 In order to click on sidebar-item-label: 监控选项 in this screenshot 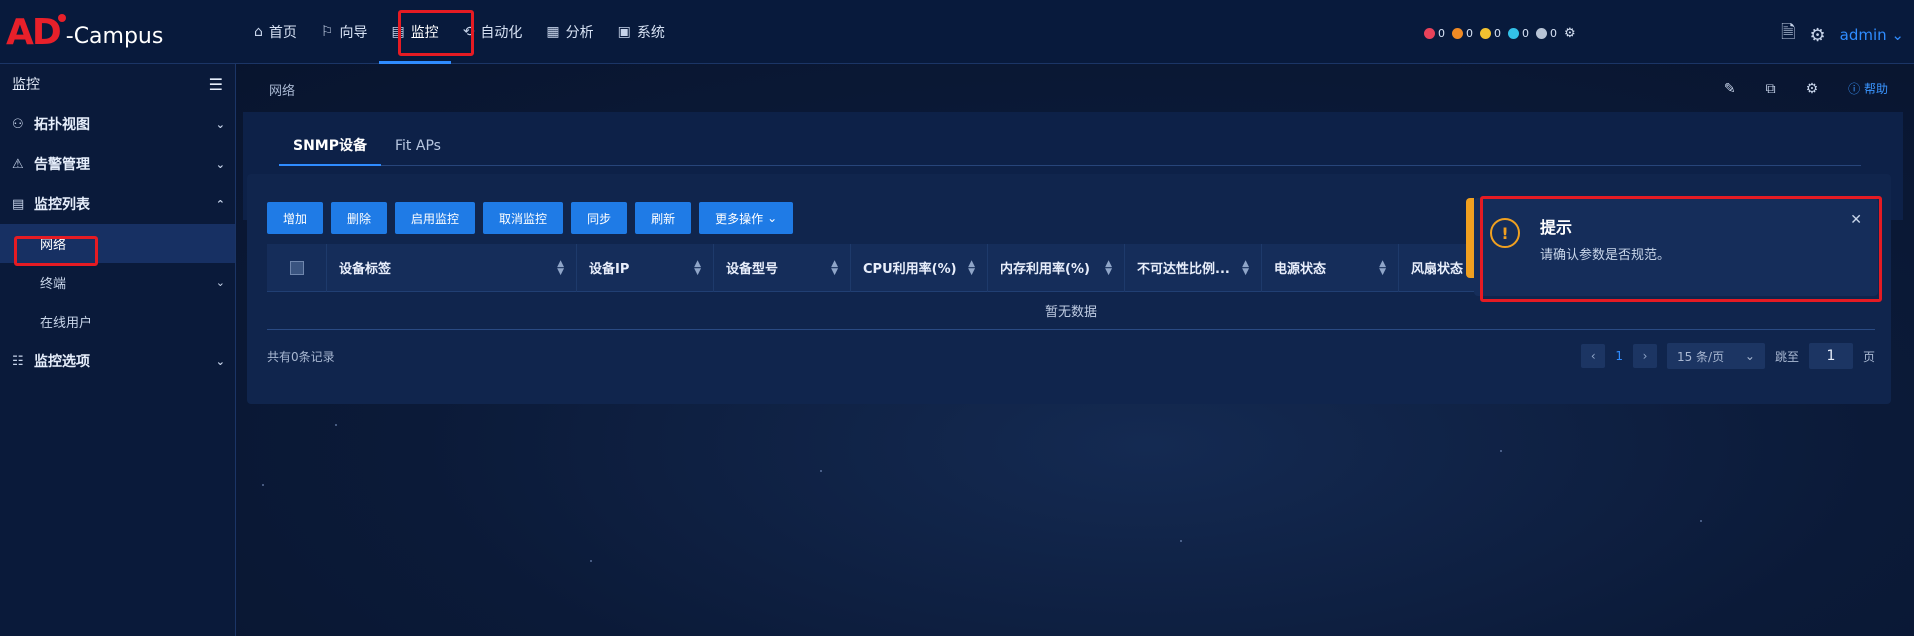, I will do `click(62, 362)`.